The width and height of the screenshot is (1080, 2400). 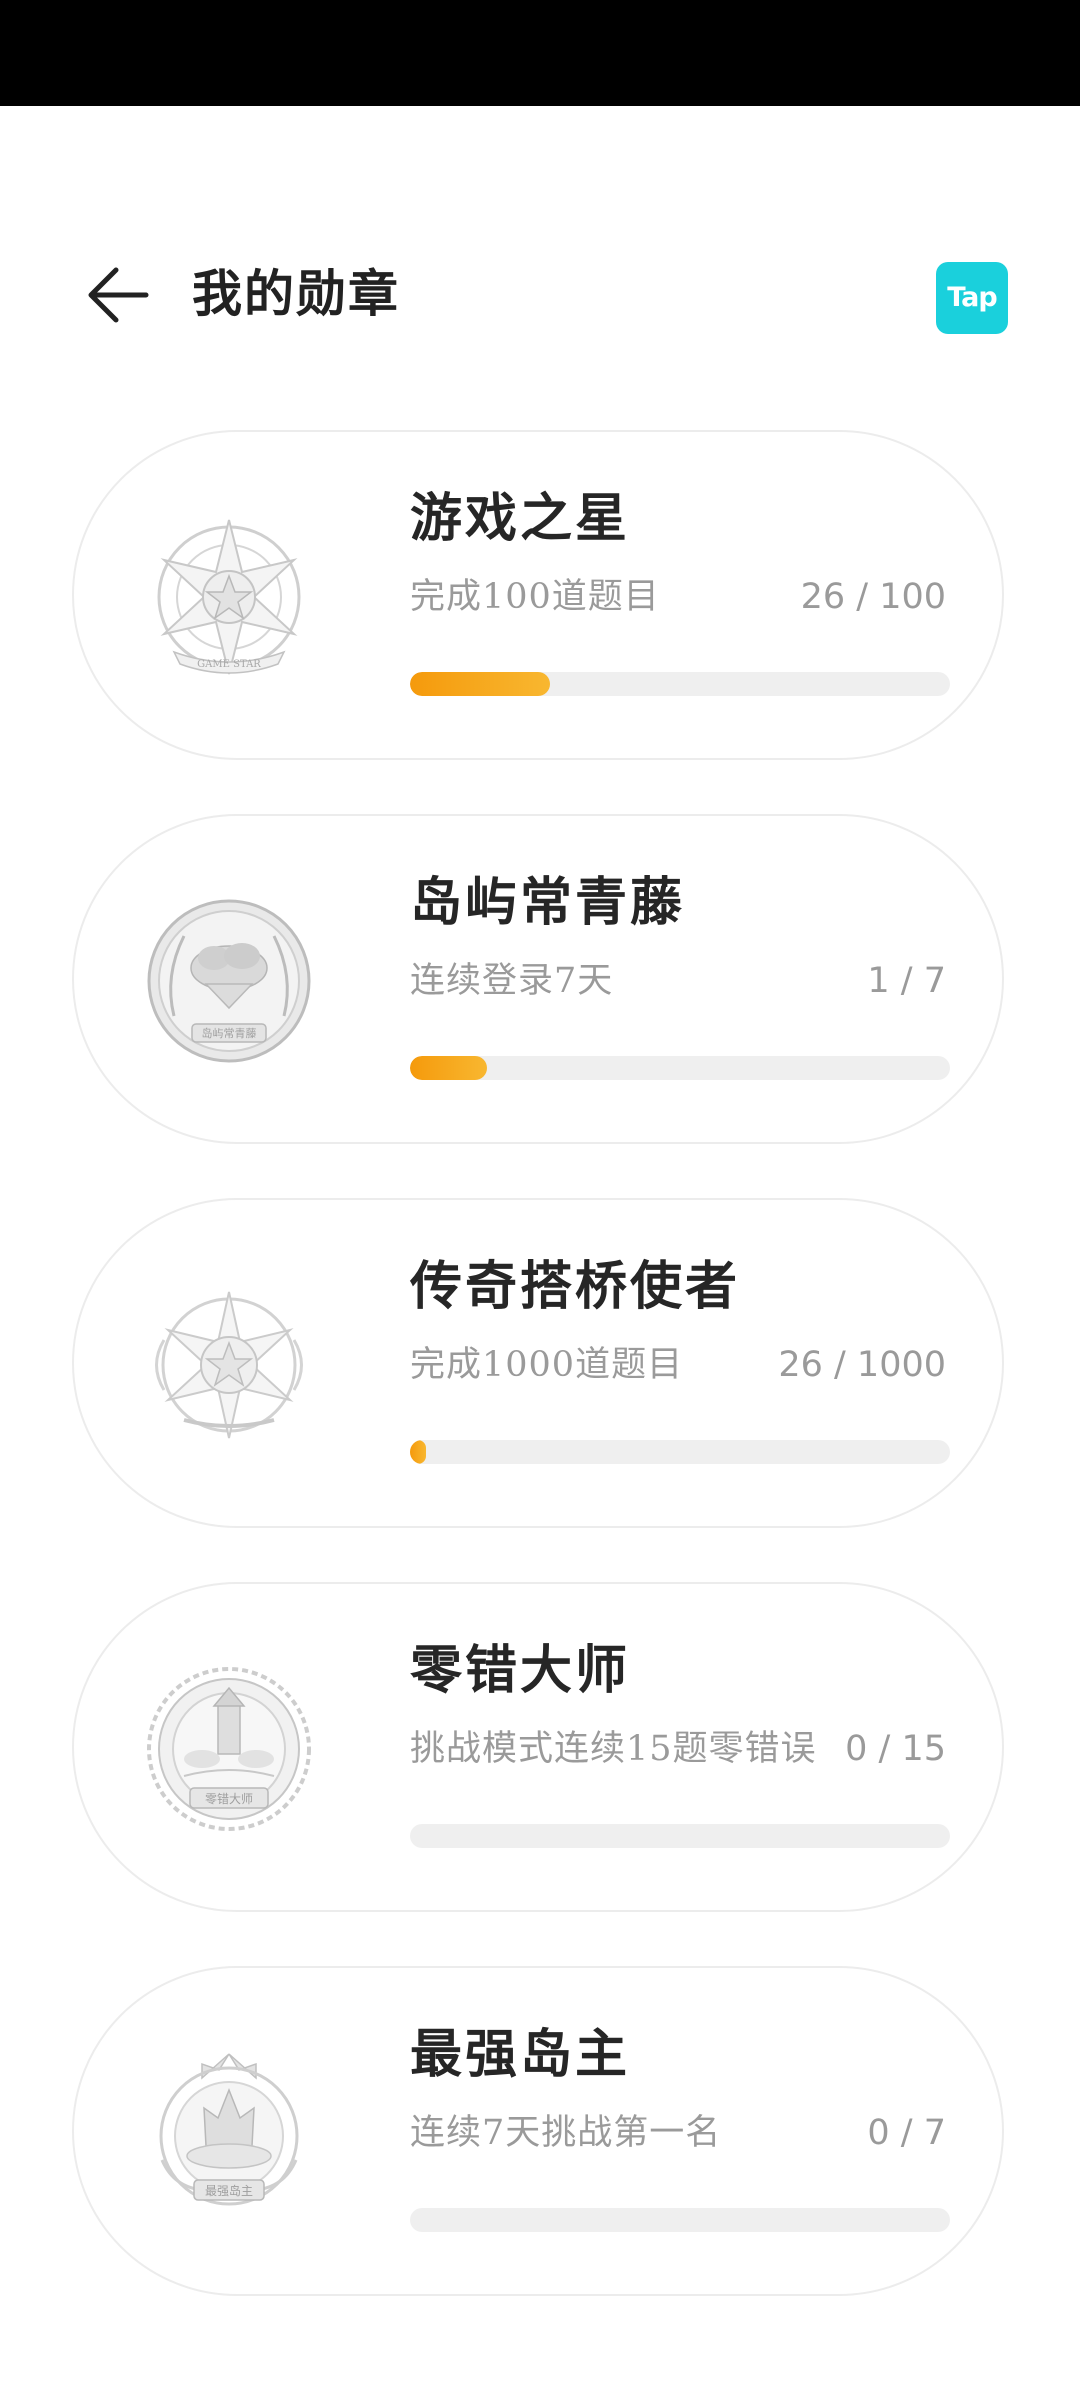 What do you see at coordinates (520, 1670) in the screenshot?
I see `badge-name: 零错大师` at bounding box center [520, 1670].